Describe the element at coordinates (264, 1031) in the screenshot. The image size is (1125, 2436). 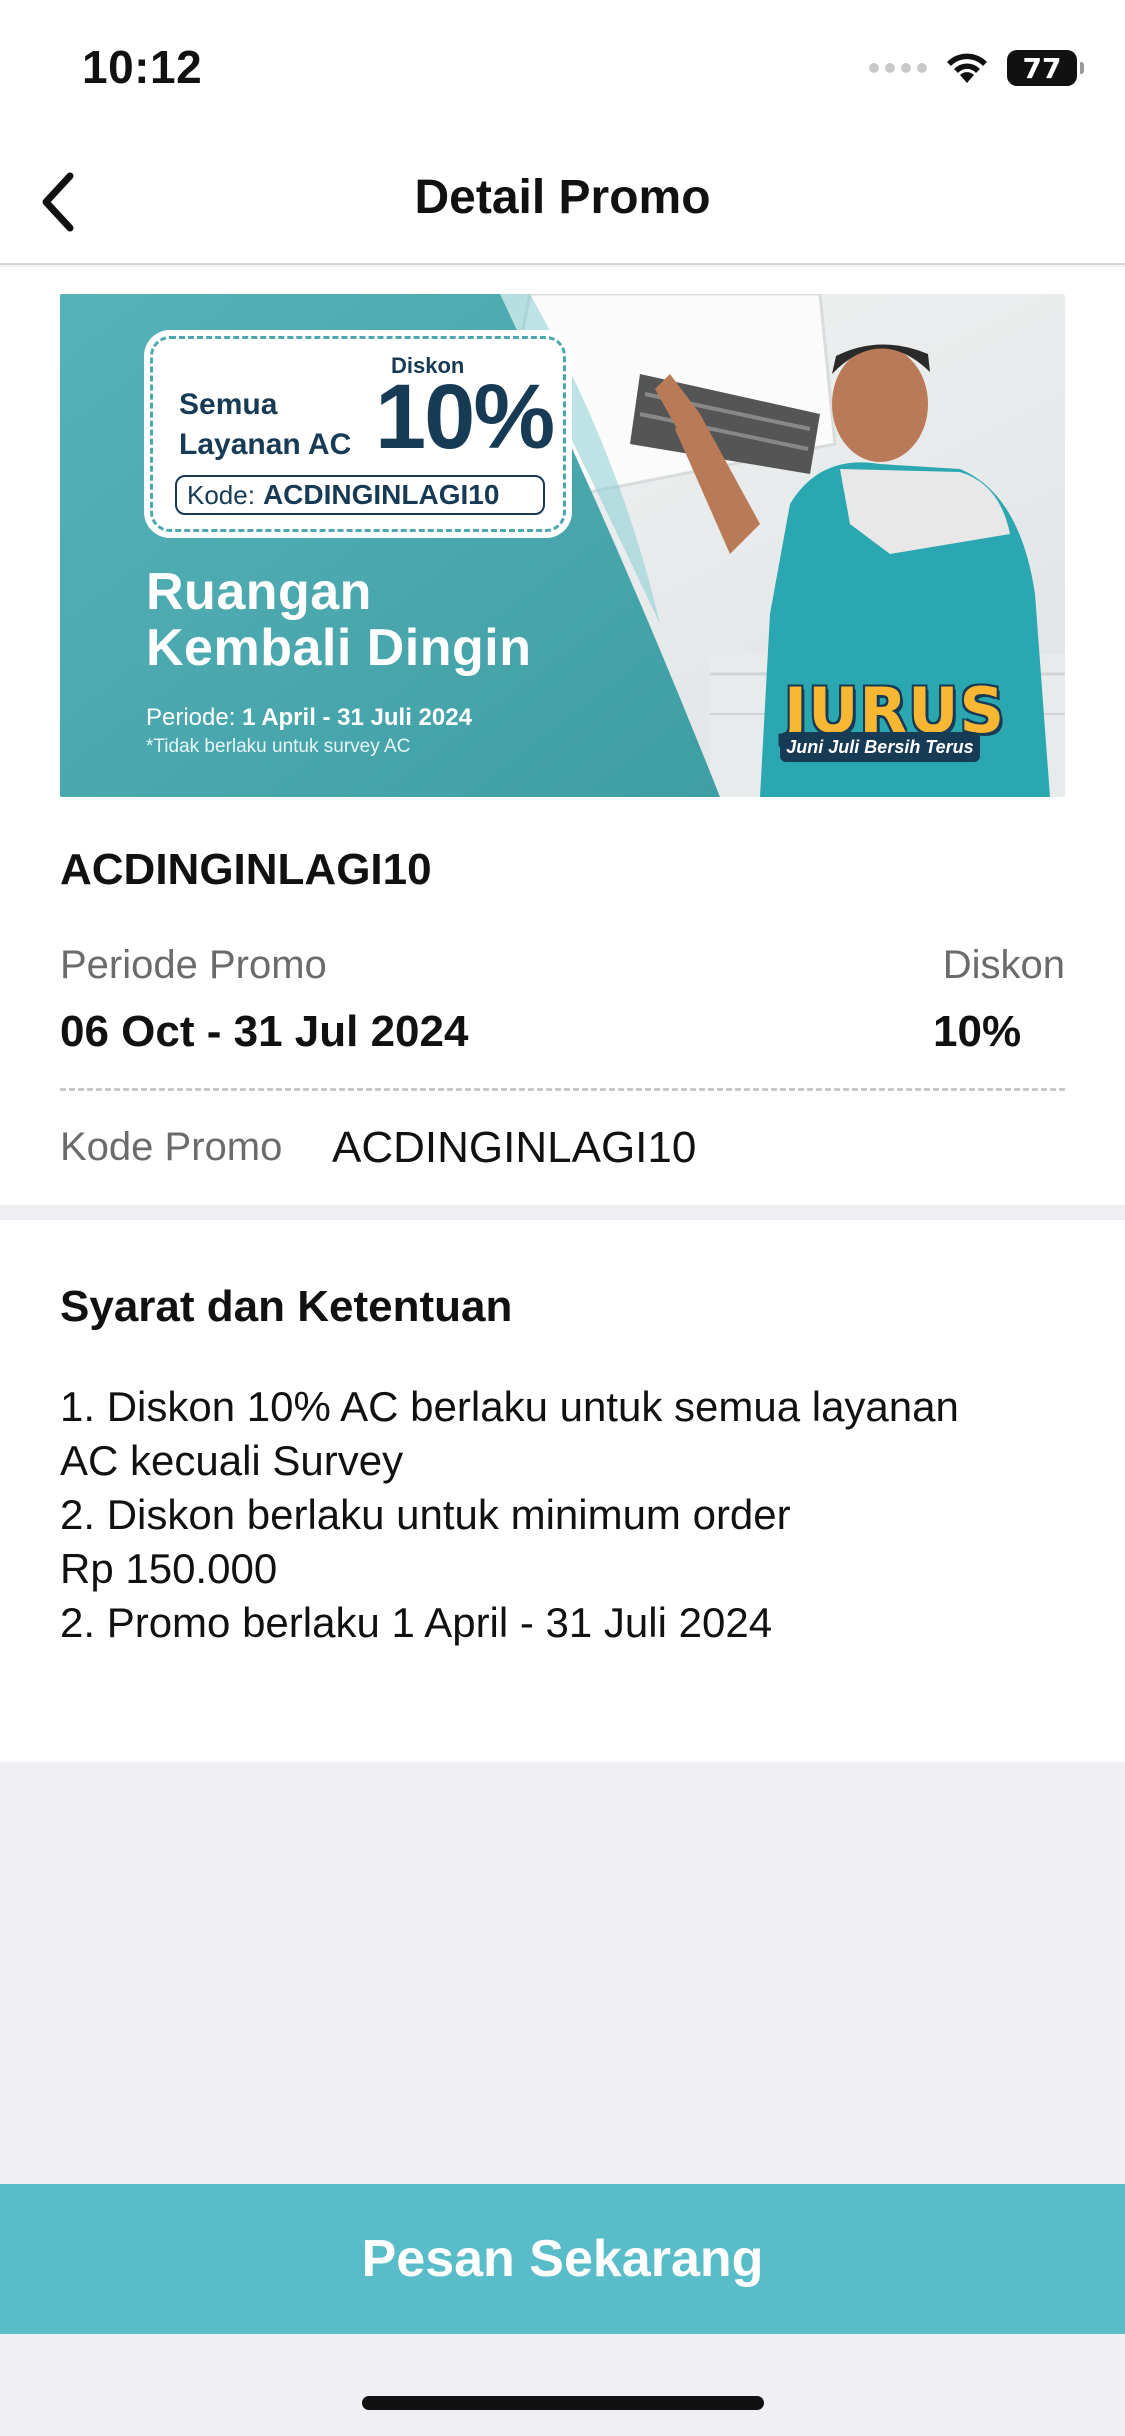
I see `period-value: 06 Oct - 31 Jul 2024` at that location.